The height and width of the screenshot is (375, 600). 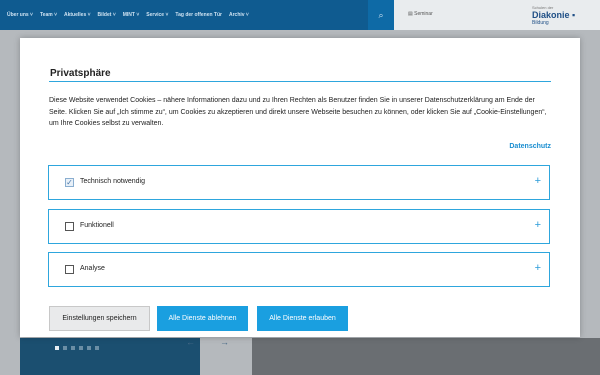 What do you see at coordinates (80, 73) in the screenshot?
I see `modal-title: Privatsphäre` at bounding box center [80, 73].